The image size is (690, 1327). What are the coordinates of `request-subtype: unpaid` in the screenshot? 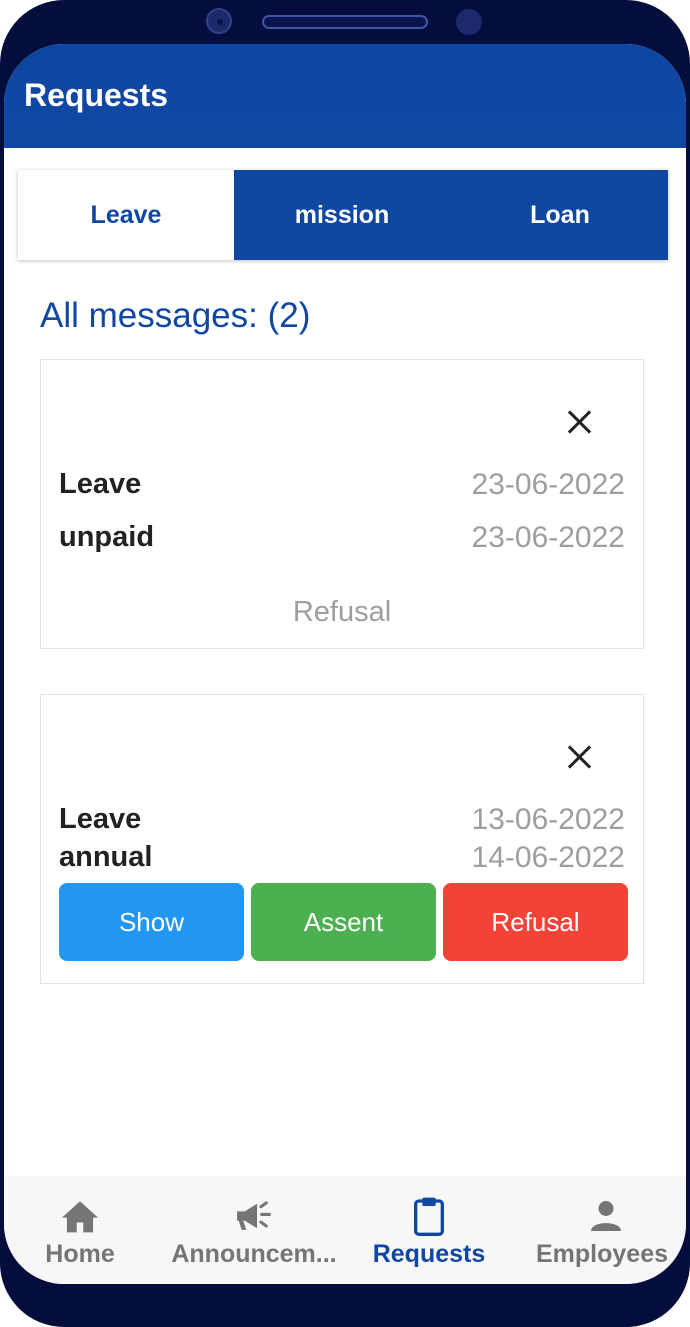 It's located at (107, 537).